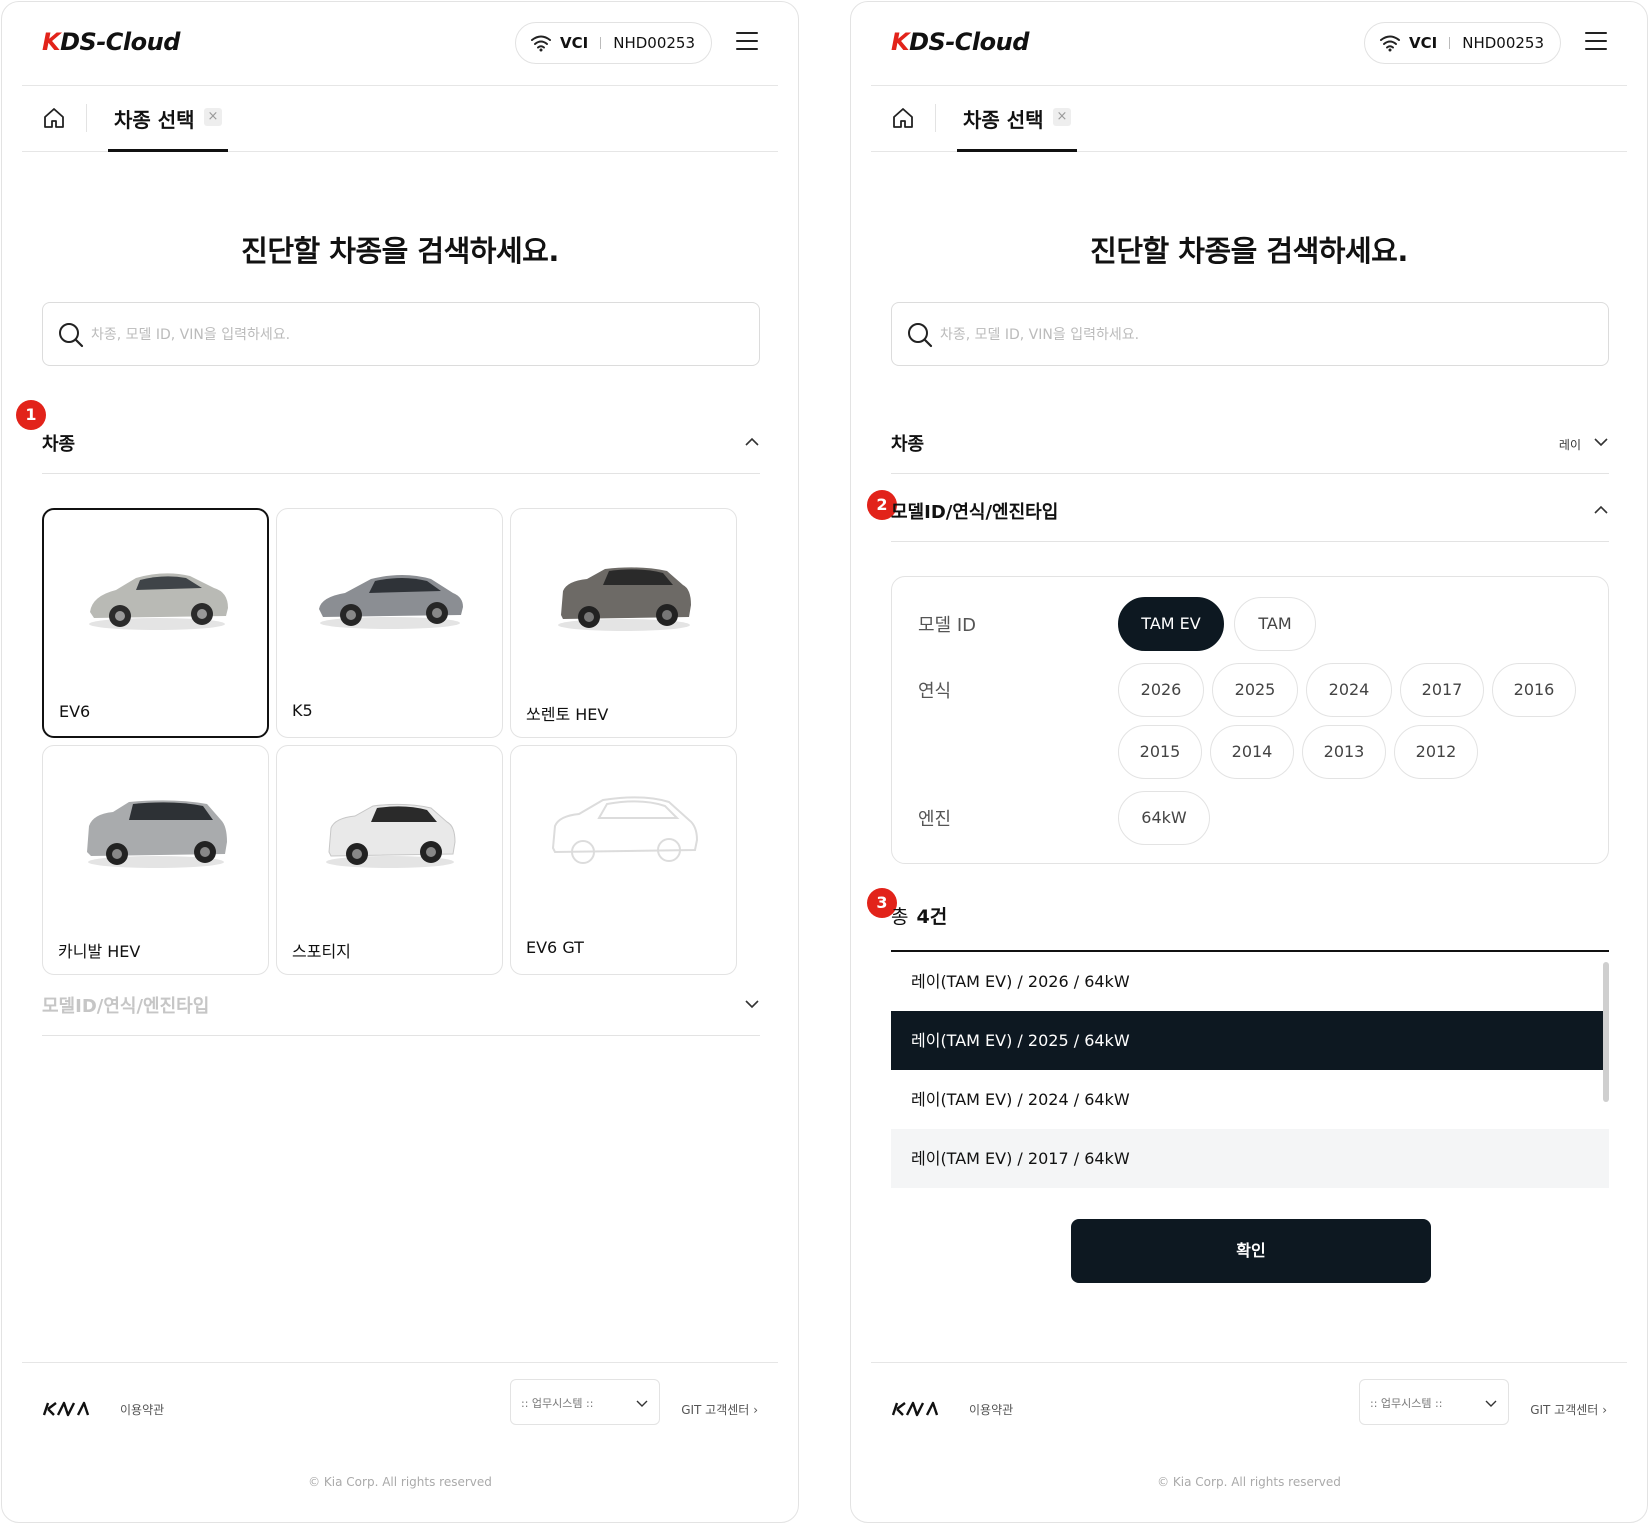 The height and width of the screenshot is (1526, 1650). Describe the element at coordinates (919, 917) in the screenshot. I see `result-count: 총 4건` at that location.